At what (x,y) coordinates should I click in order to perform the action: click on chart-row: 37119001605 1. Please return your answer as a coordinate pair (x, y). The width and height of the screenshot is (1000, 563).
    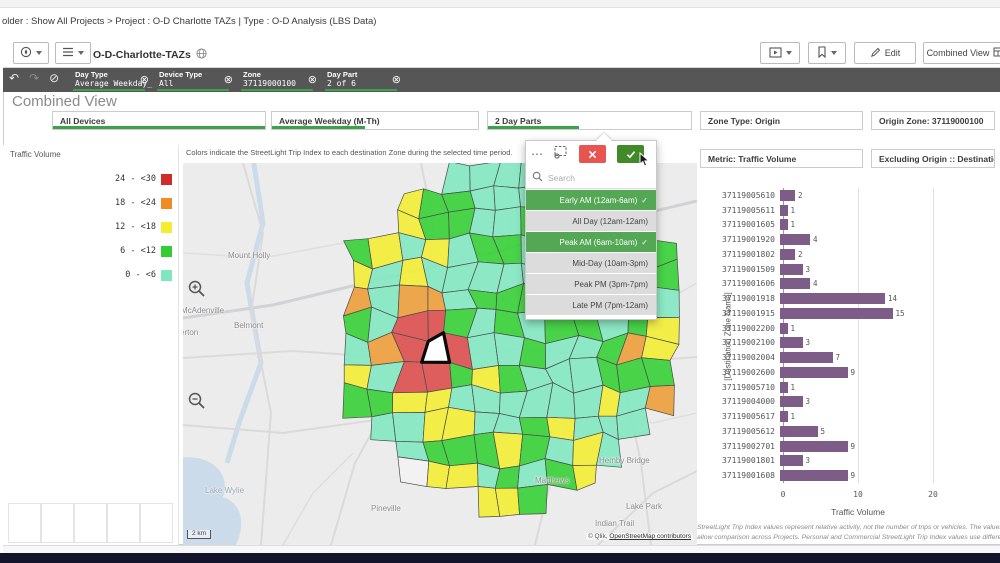
    Looking at the image, I should click on (850, 225).